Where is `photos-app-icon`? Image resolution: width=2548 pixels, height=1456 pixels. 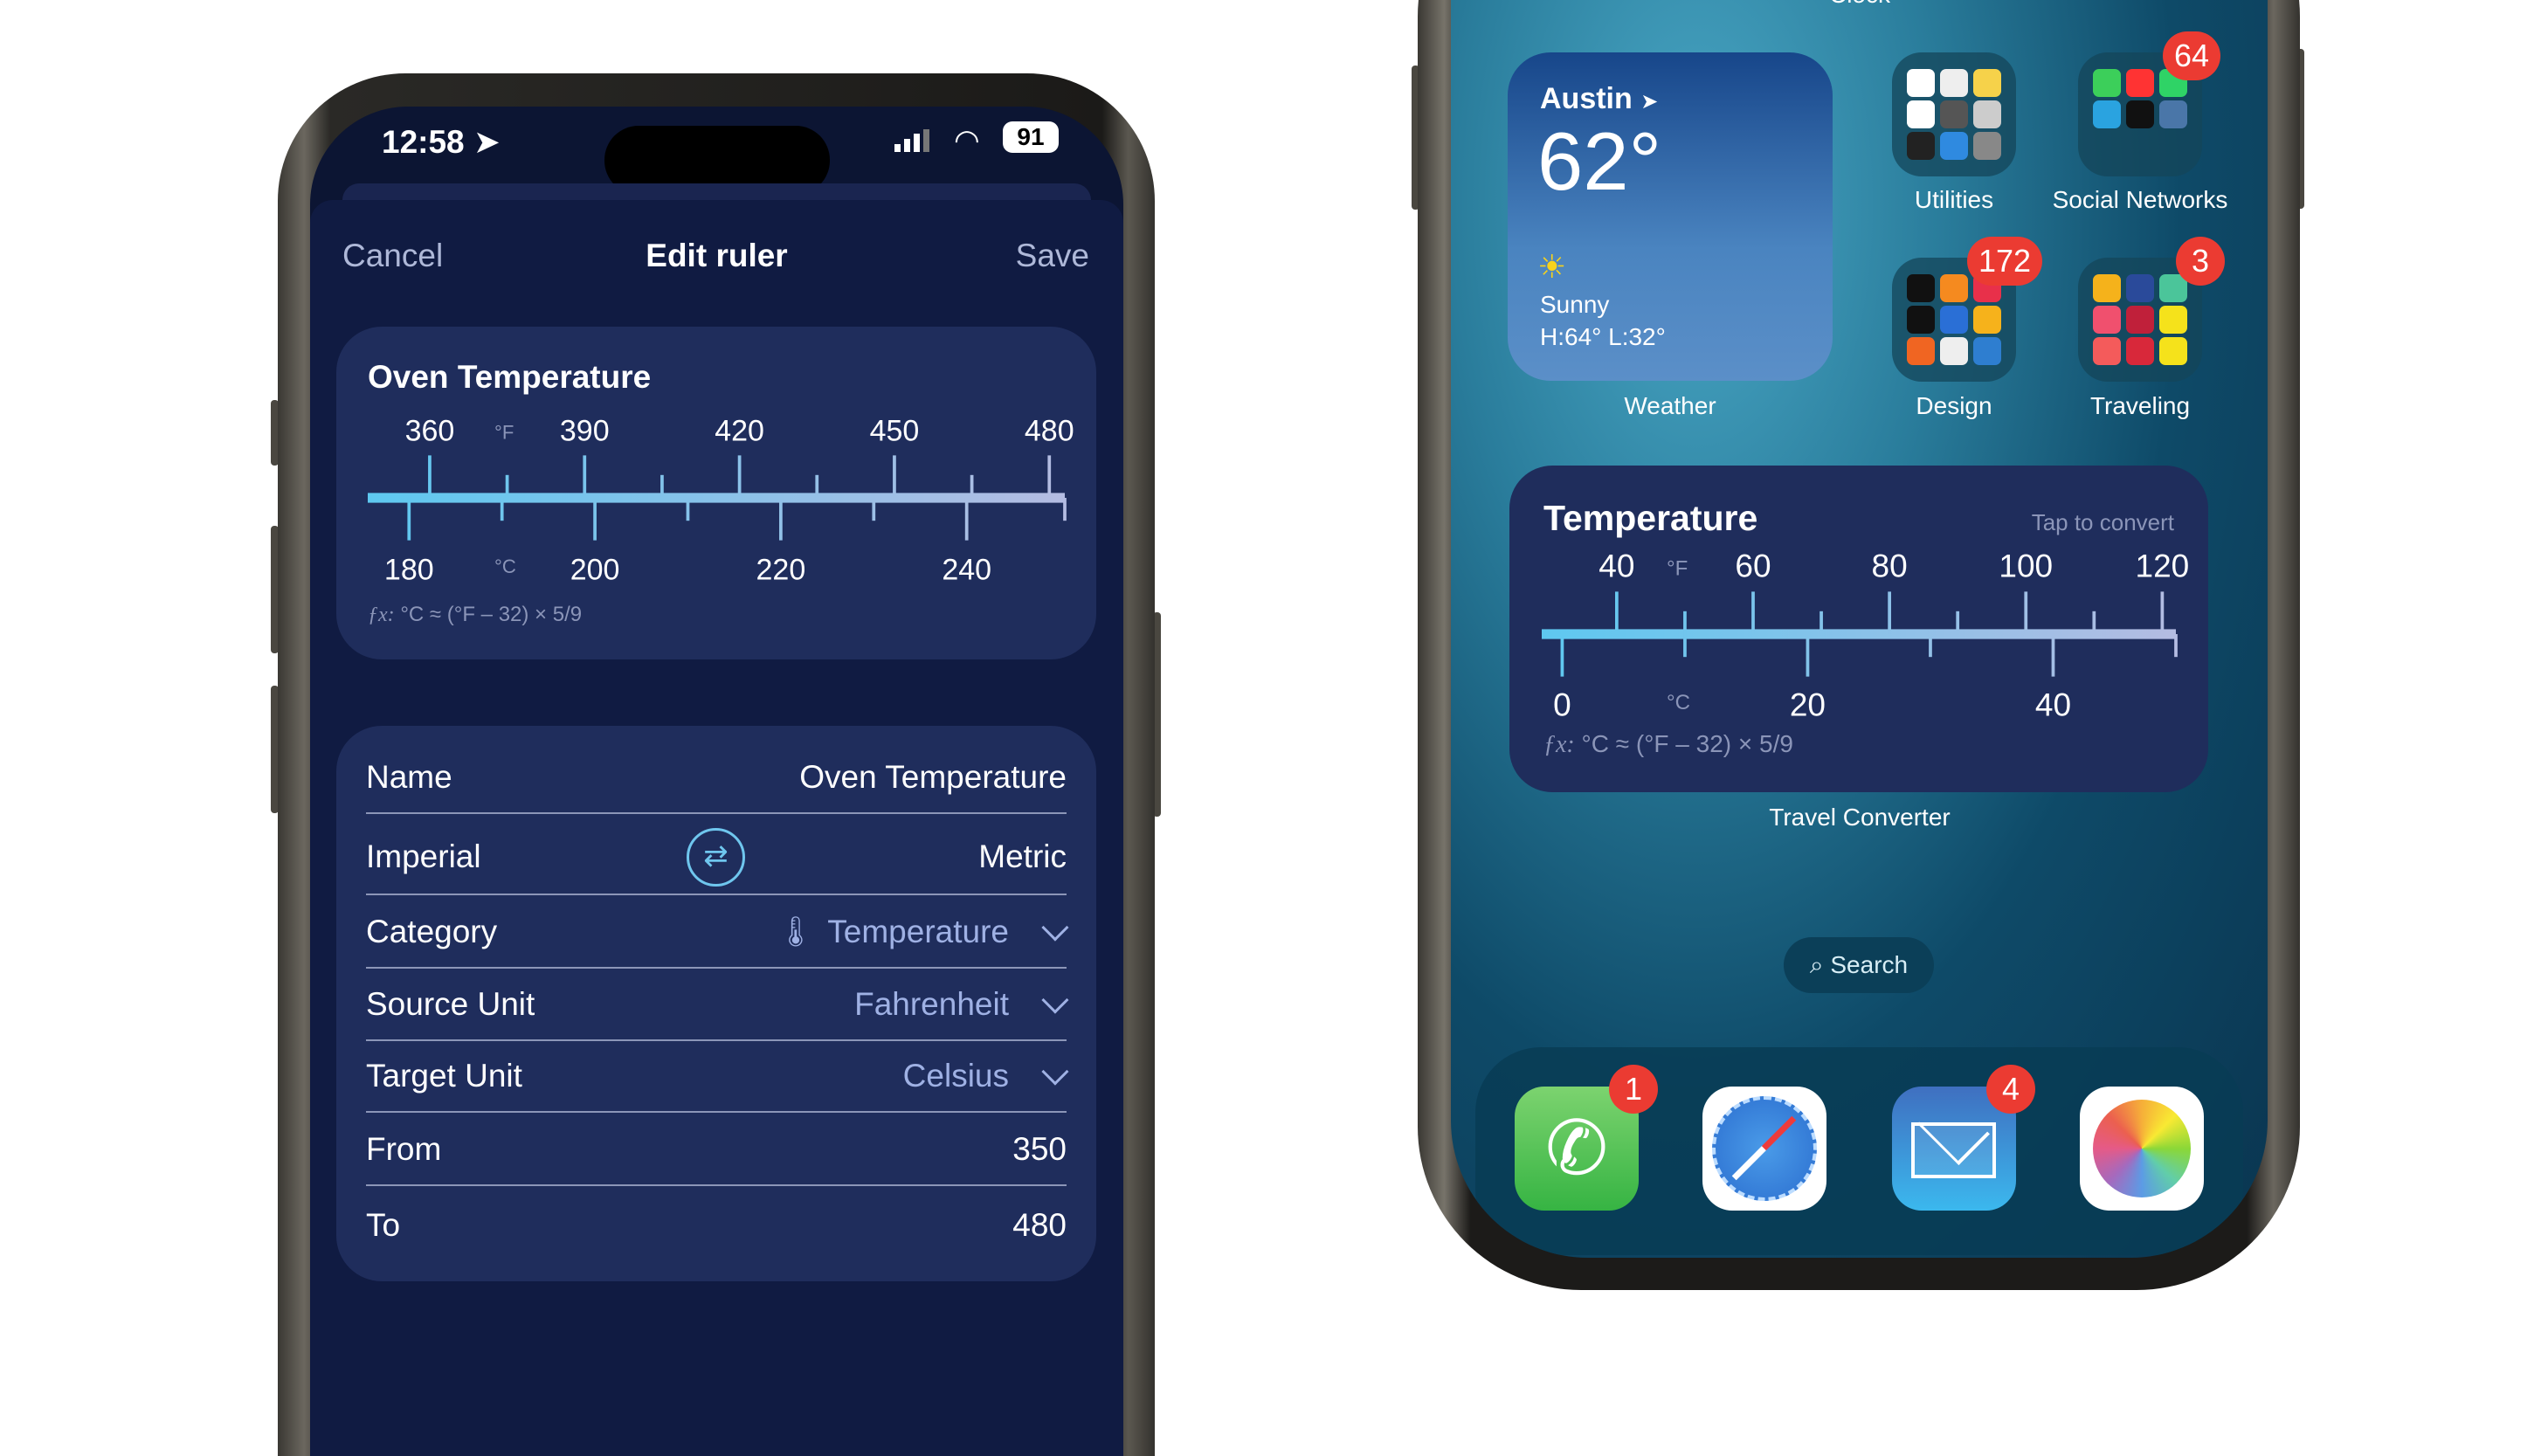 photos-app-icon is located at coordinates (2142, 1149).